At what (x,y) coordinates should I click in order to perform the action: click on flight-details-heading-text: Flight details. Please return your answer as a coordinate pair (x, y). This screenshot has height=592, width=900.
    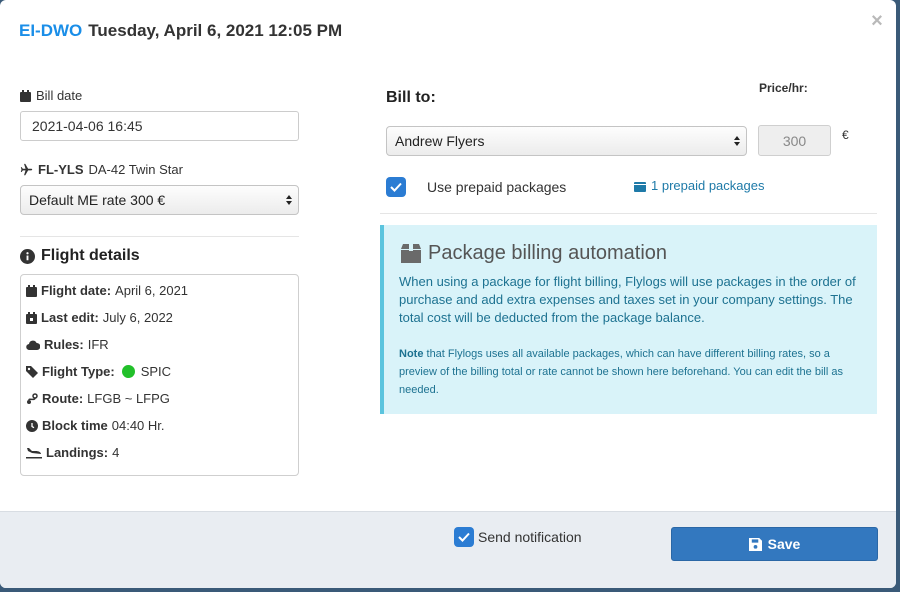
    Looking at the image, I should click on (90, 255).